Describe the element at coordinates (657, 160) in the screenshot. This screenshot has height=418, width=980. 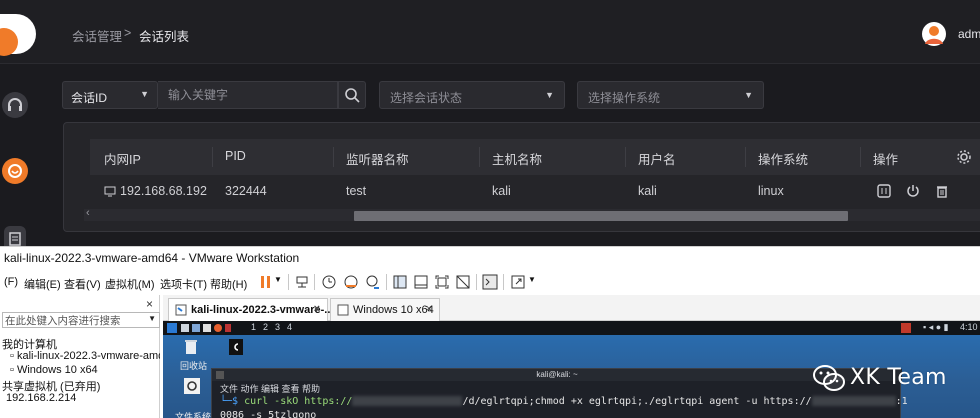
I see `col-header-user: 用户名` at that location.